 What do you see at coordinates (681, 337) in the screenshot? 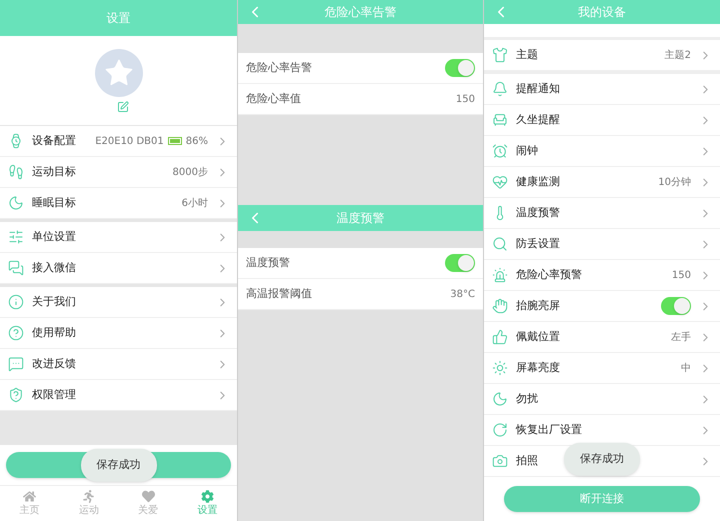
I see `row-value: 左手` at bounding box center [681, 337].